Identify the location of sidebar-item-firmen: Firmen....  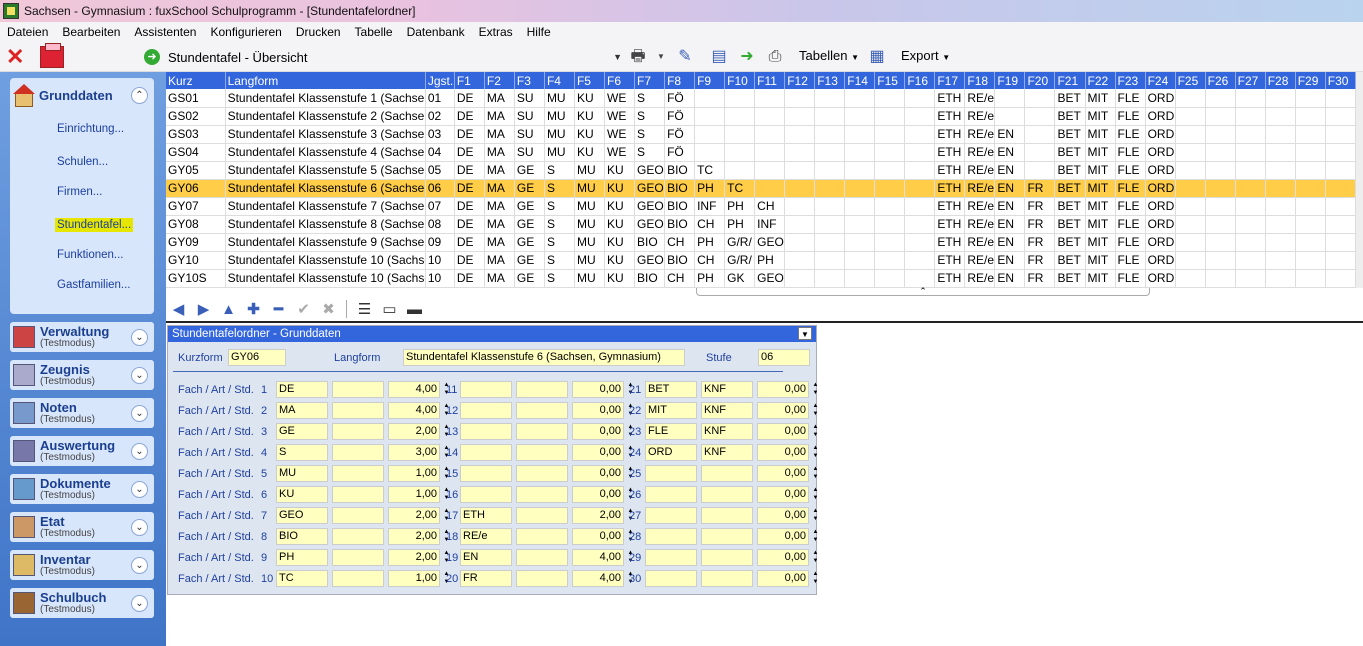
(79, 192).